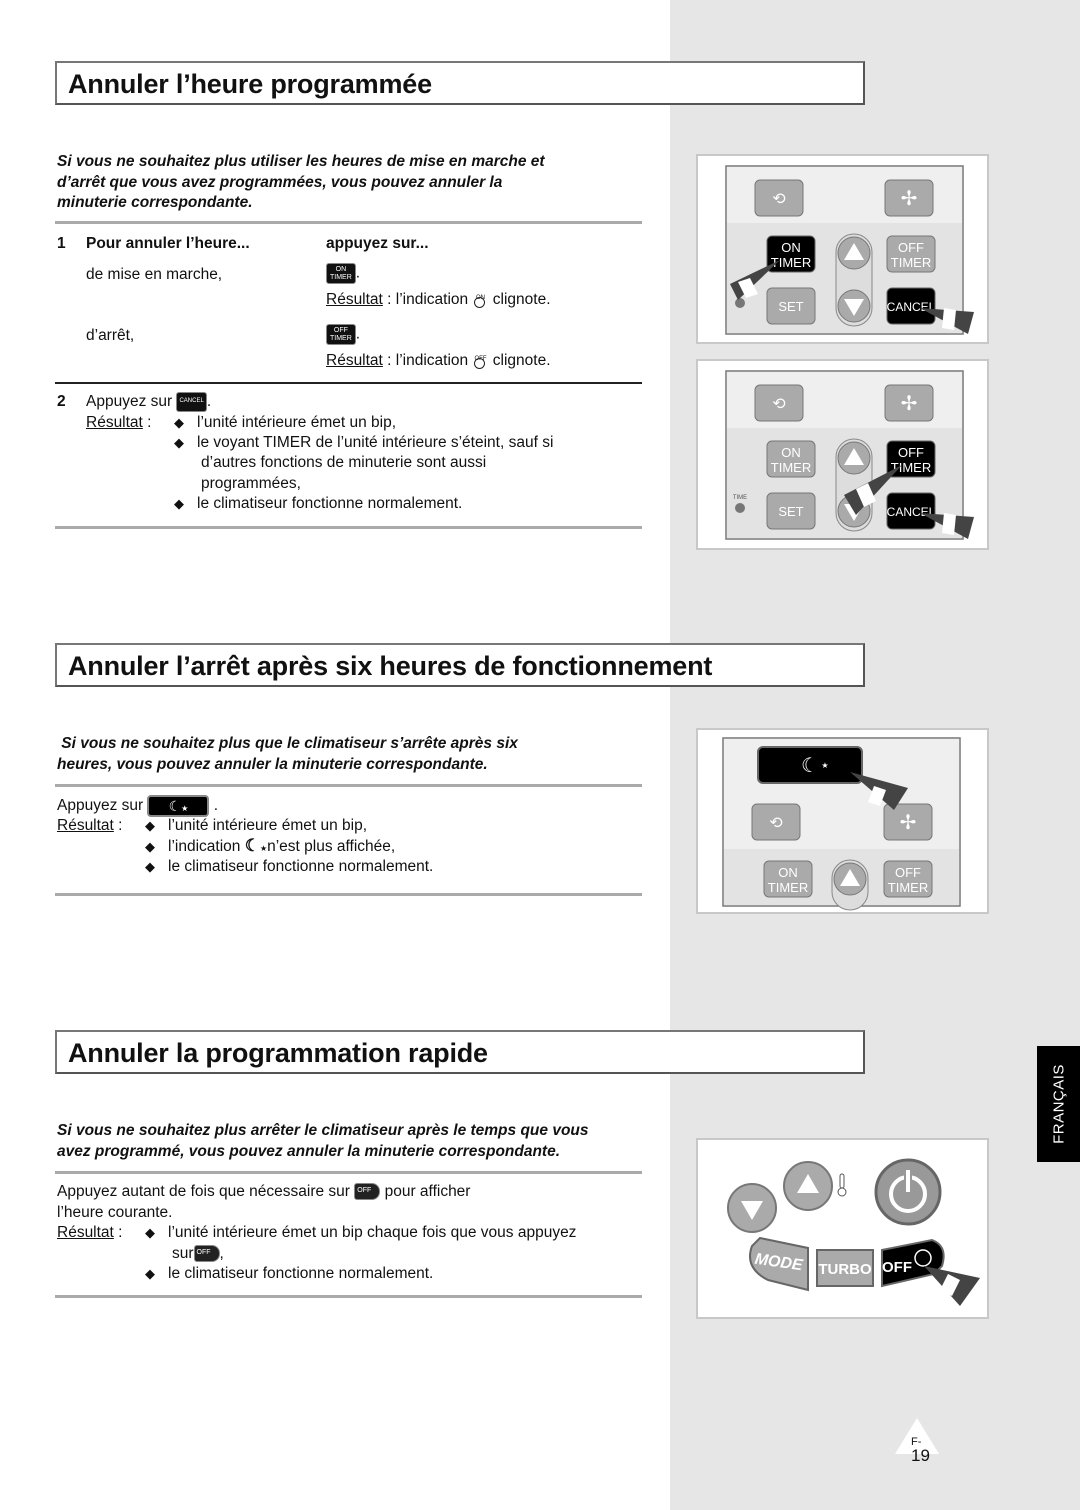  I want to click on intro-line: minuterie correspondante., so click(155, 202).